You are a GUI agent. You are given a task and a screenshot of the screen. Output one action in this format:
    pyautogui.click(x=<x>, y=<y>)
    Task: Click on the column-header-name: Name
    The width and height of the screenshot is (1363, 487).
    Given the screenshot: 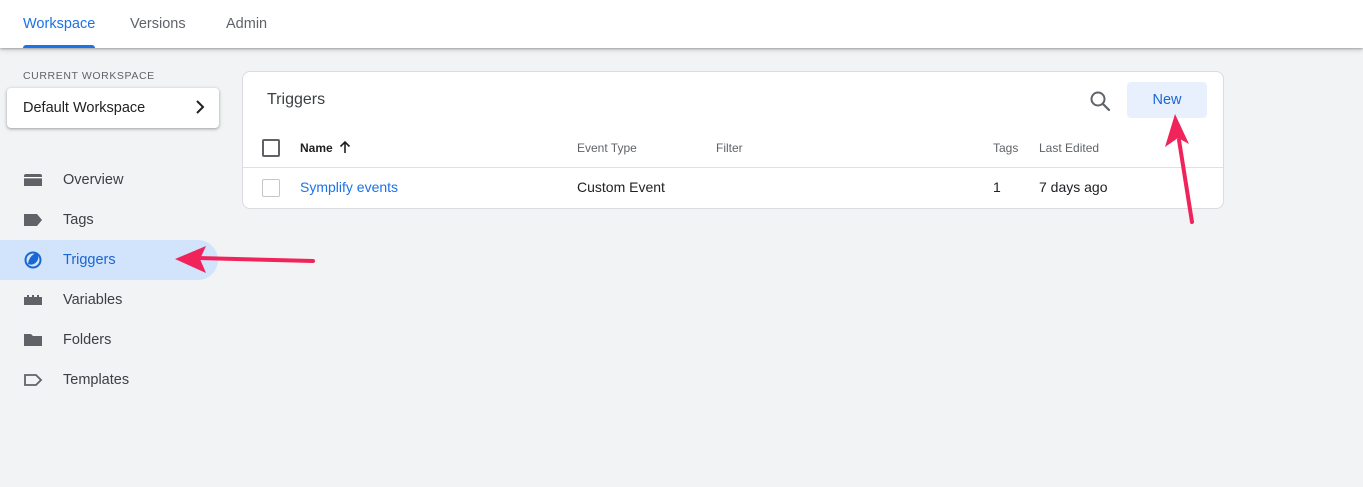 What is the action you would take?
    pyautogui.click(x=316, y=148)
    